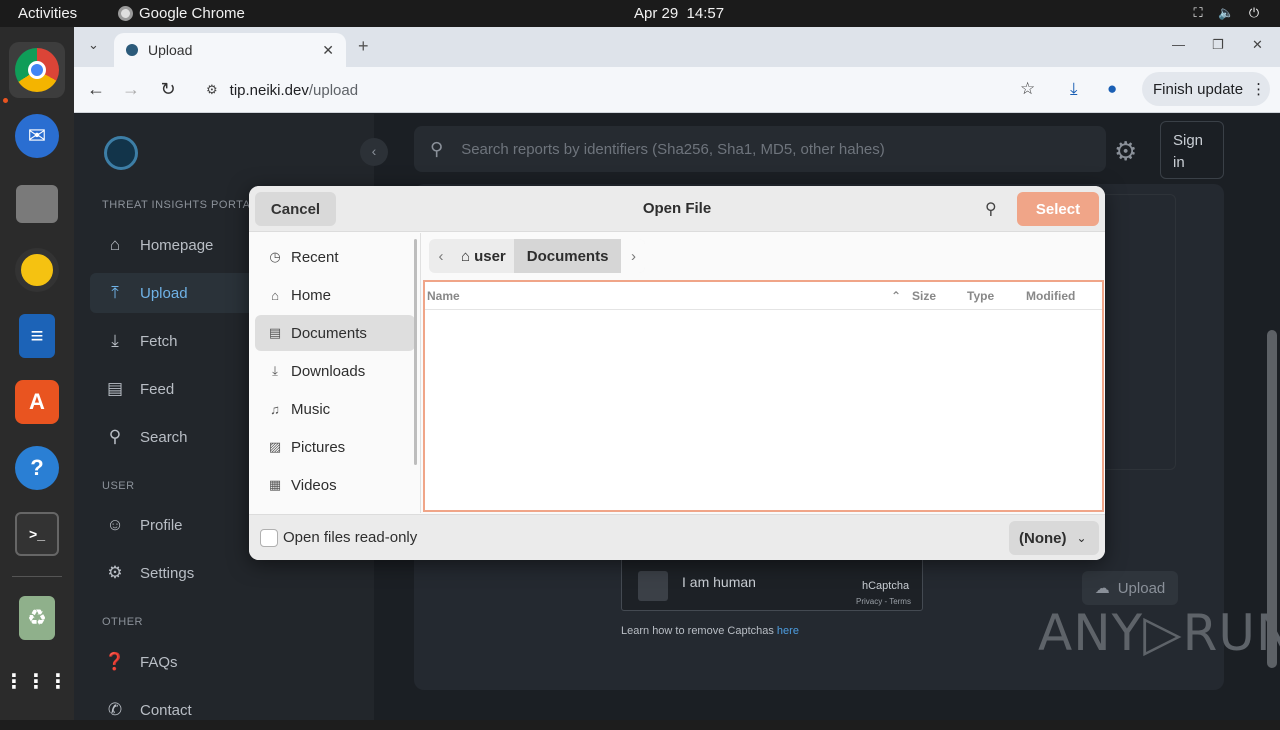 Image resolution: width=1280 pixels, height=730 pixels. I want to click on dock-trash: ♻, so click(37, 618).